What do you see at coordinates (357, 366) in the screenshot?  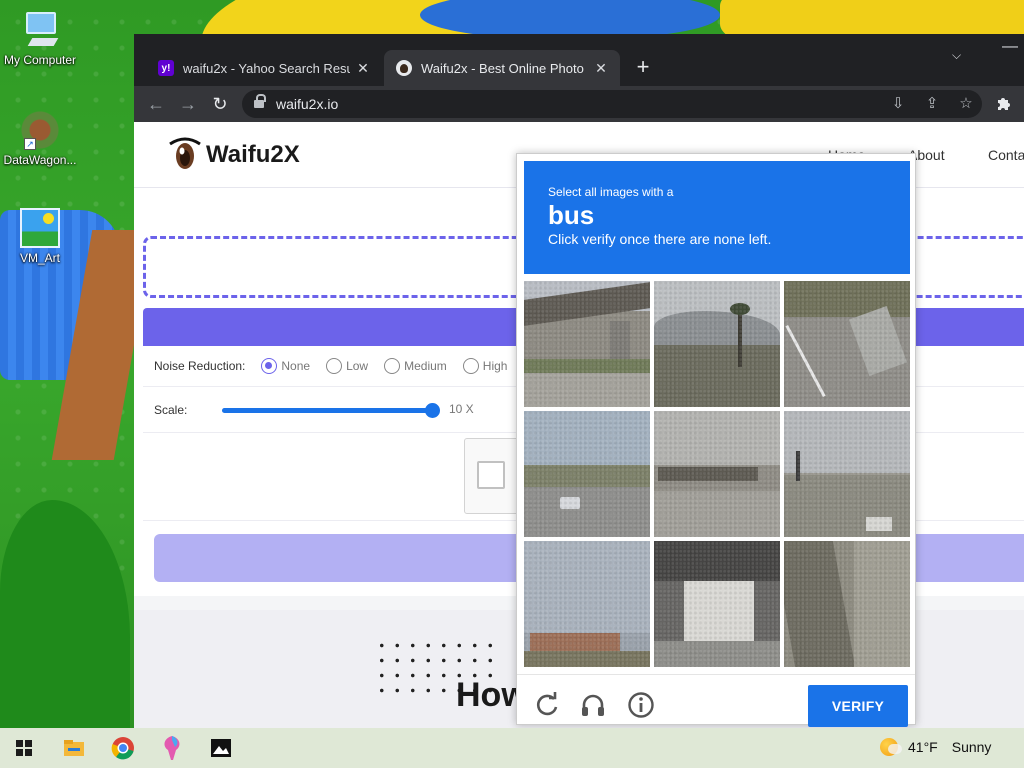 I see `radio-label: Low` at bounding box center [357, 366].